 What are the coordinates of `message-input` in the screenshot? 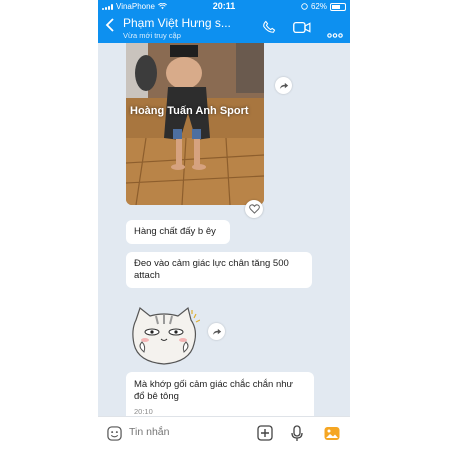 It's located at (184, 432).